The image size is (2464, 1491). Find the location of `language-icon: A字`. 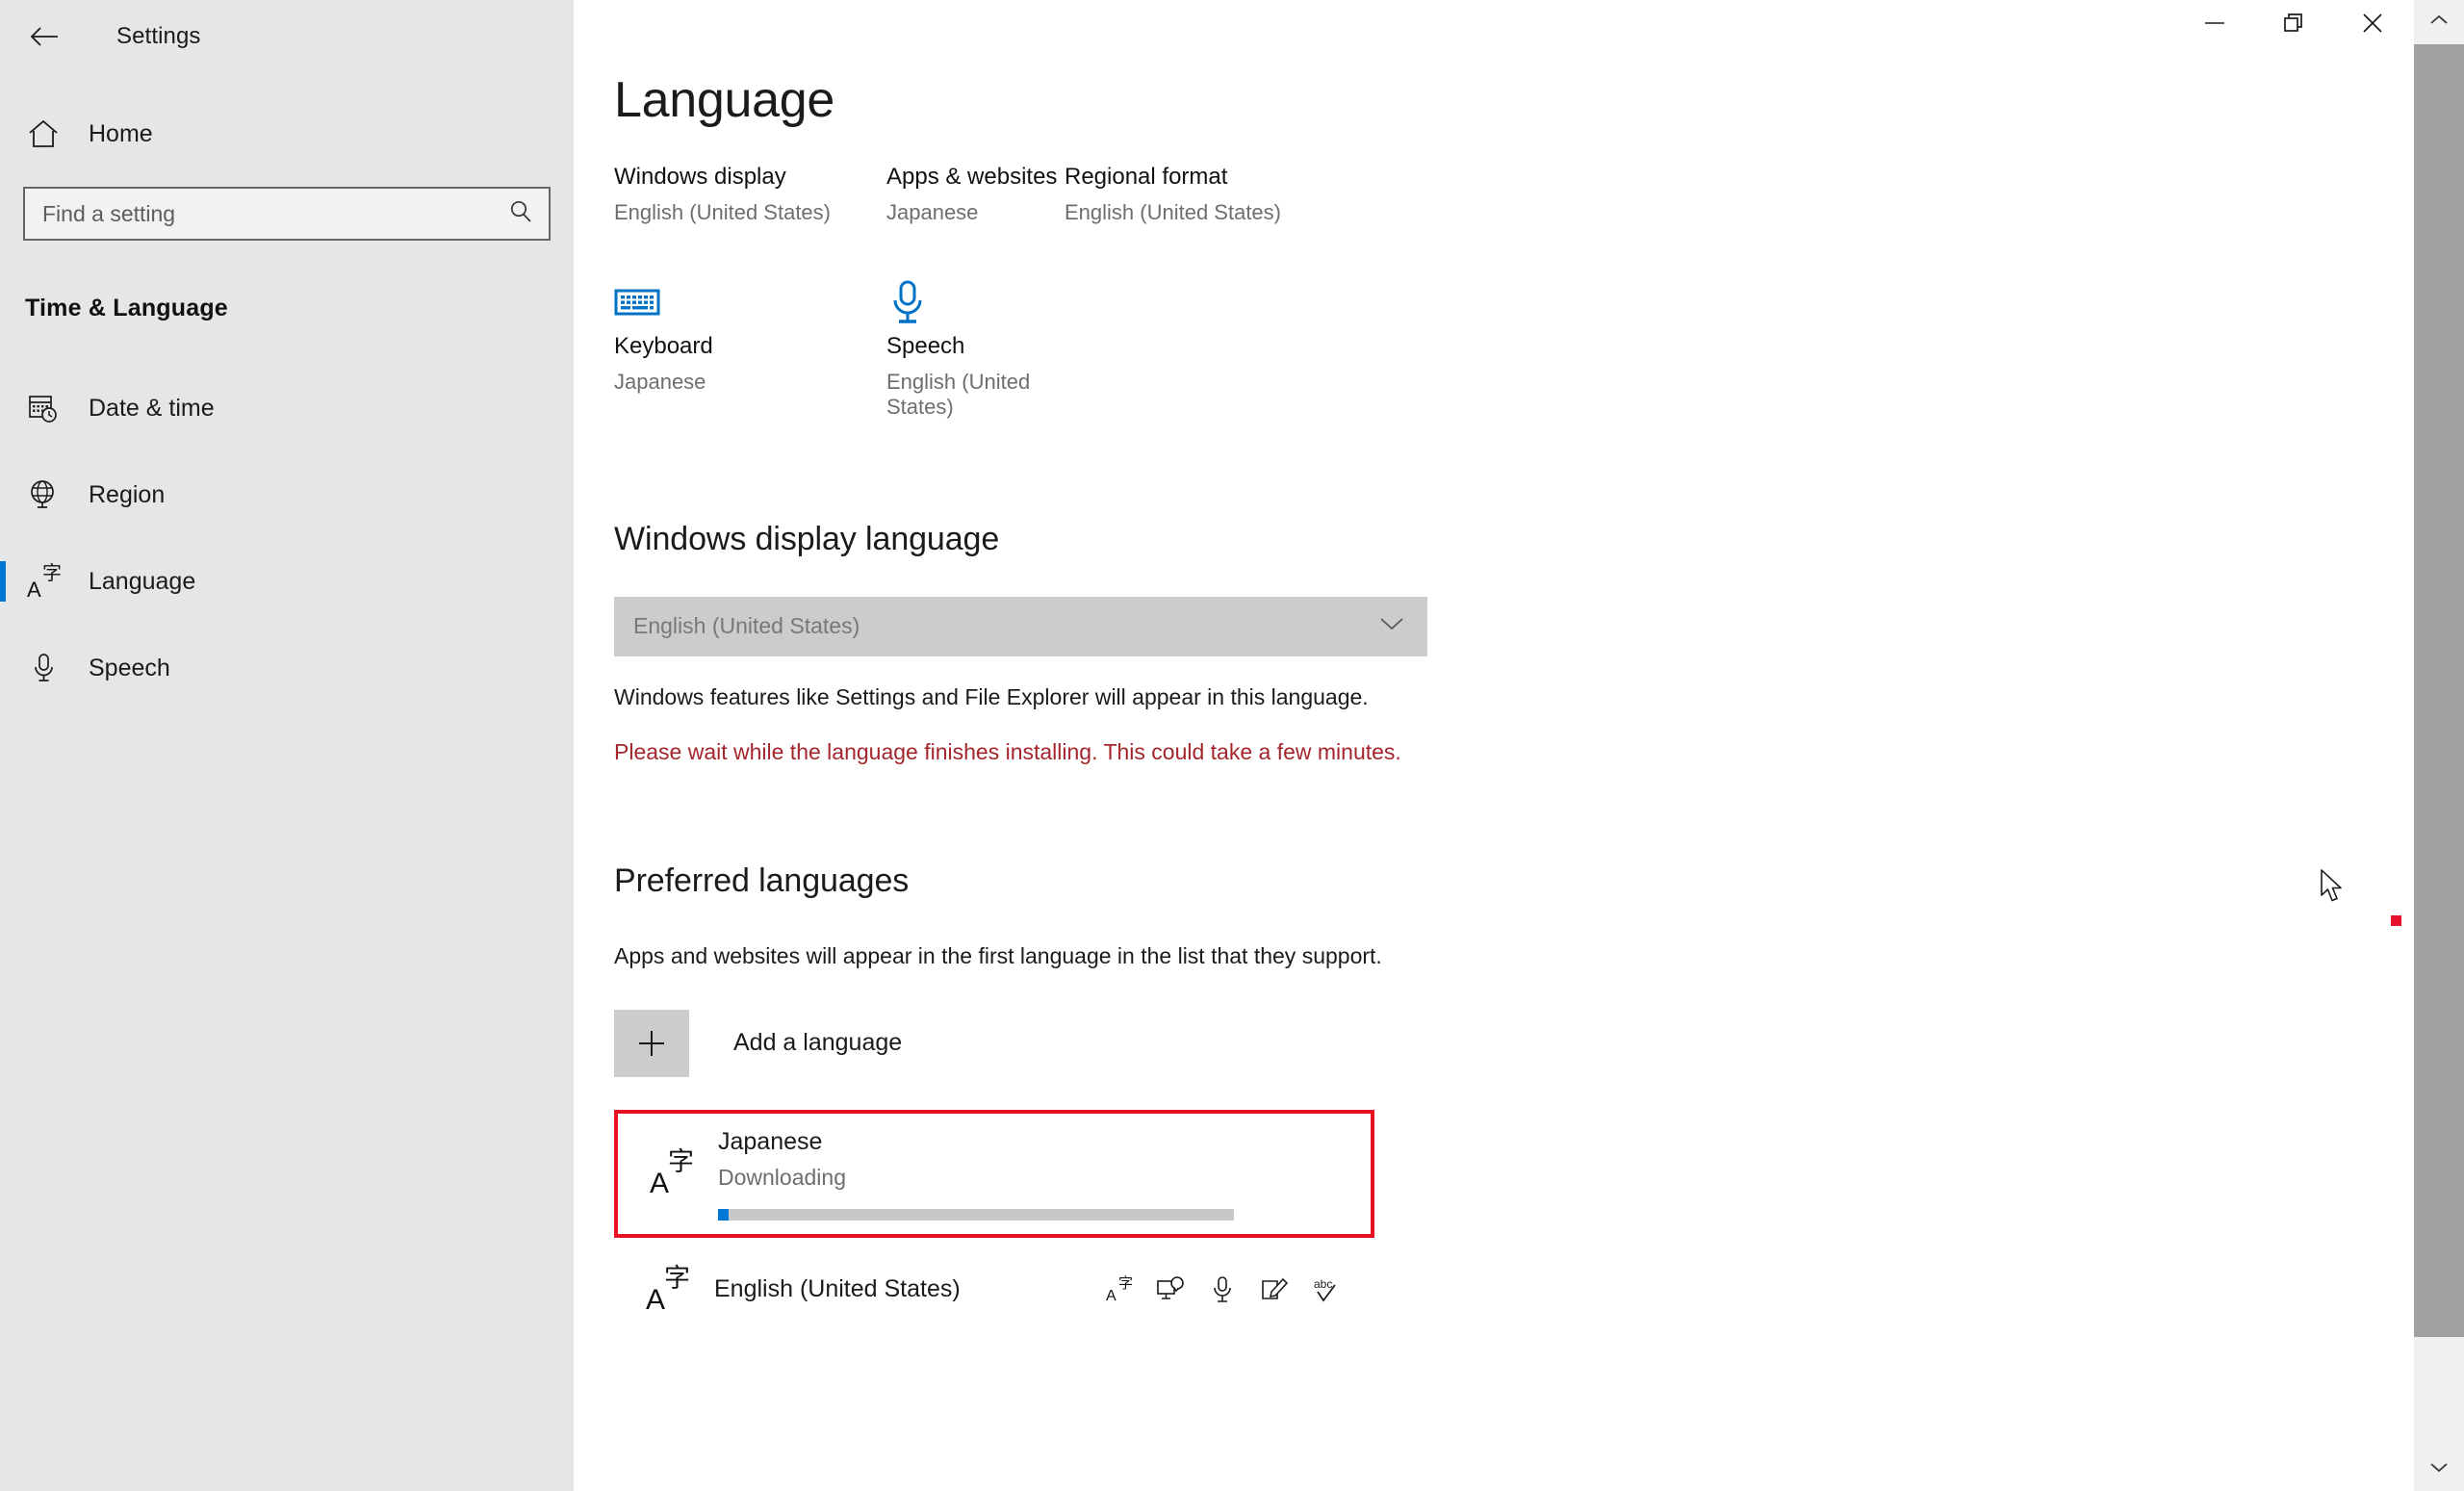

language-icon: A字 is located at coordinates (44, 581).